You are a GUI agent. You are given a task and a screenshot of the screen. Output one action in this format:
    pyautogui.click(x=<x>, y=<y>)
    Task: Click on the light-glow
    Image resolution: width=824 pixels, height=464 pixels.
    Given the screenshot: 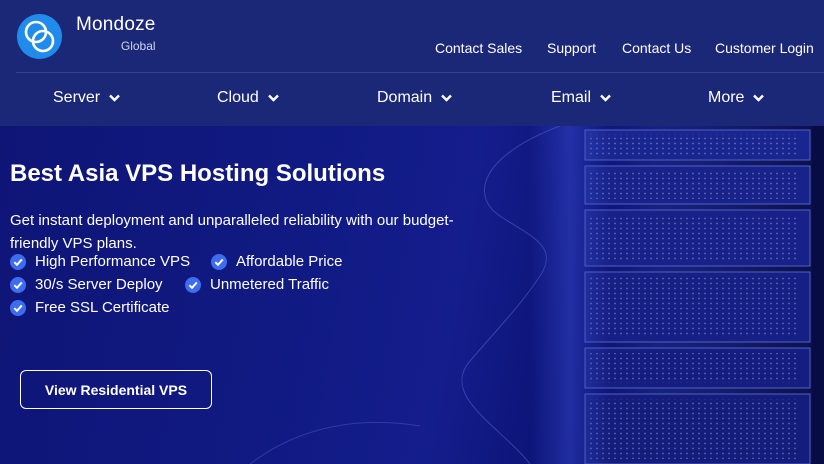 What is the action you would take?
    pyautogui.click(x=570, y=295)
    